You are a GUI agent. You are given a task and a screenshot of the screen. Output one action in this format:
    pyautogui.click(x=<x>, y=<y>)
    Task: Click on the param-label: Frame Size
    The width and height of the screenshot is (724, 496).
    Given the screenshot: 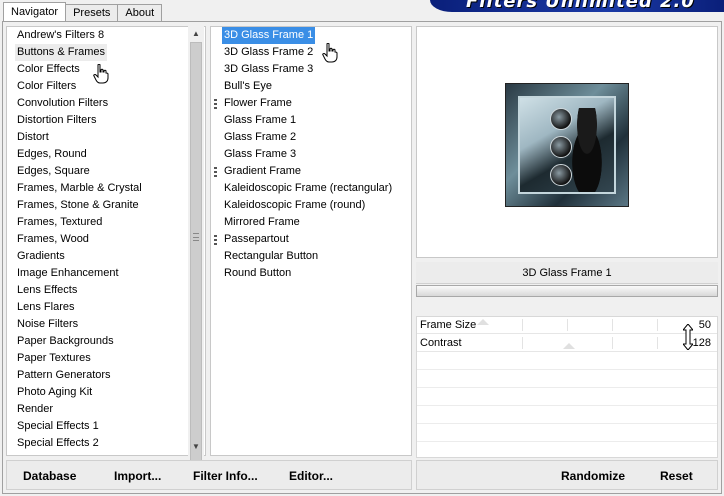 What is the action you would take?
    pyautogui.click(x=448, y=325)
    